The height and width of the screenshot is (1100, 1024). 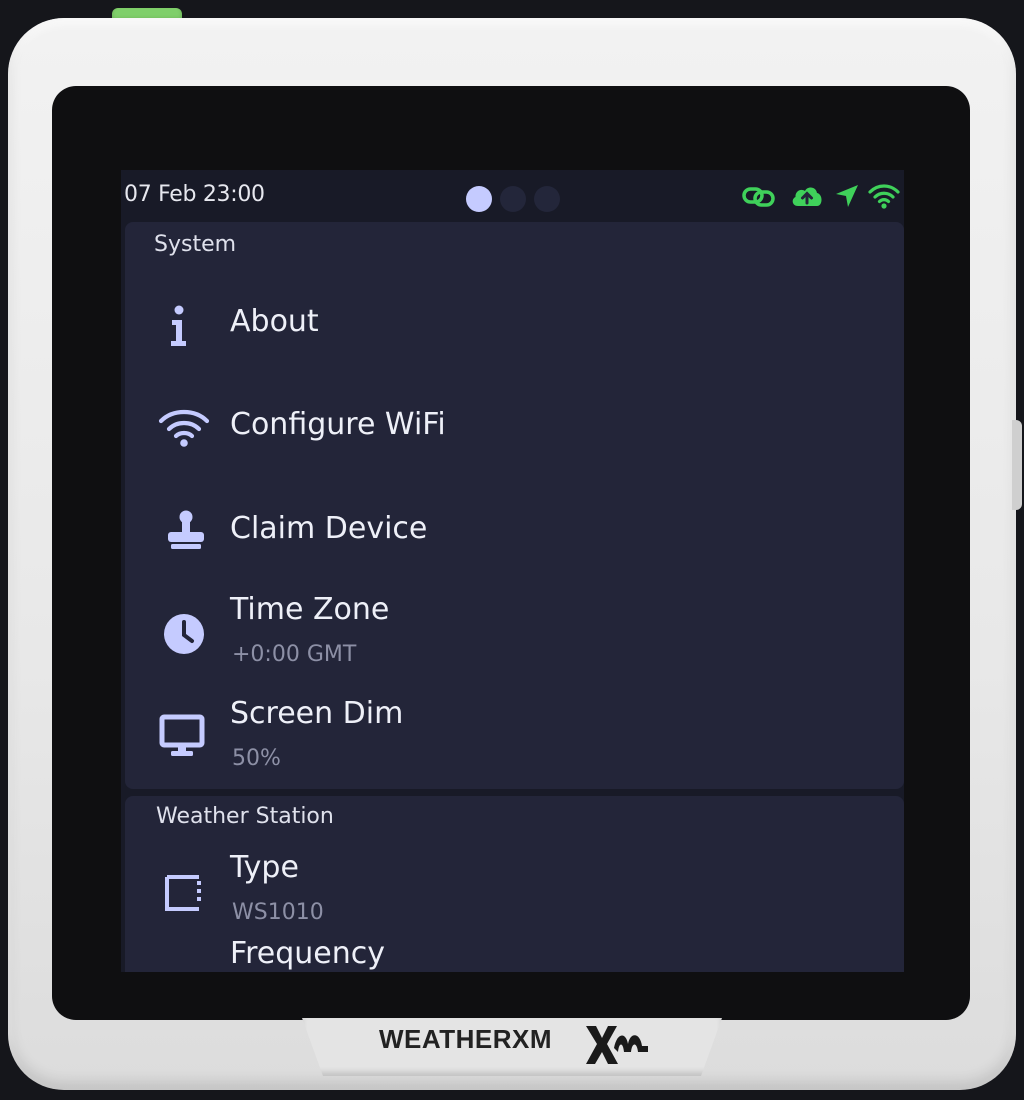 I want to click on menu-item-claim-device: Claim Device, so click(x=514, y=538).